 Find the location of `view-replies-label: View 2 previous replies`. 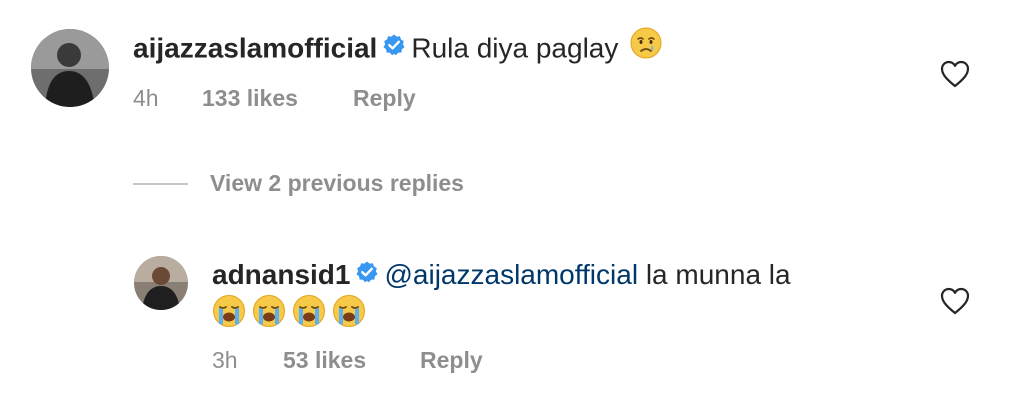

view-replies-label: View 2 previous replies is located at coordinates (337, 183).